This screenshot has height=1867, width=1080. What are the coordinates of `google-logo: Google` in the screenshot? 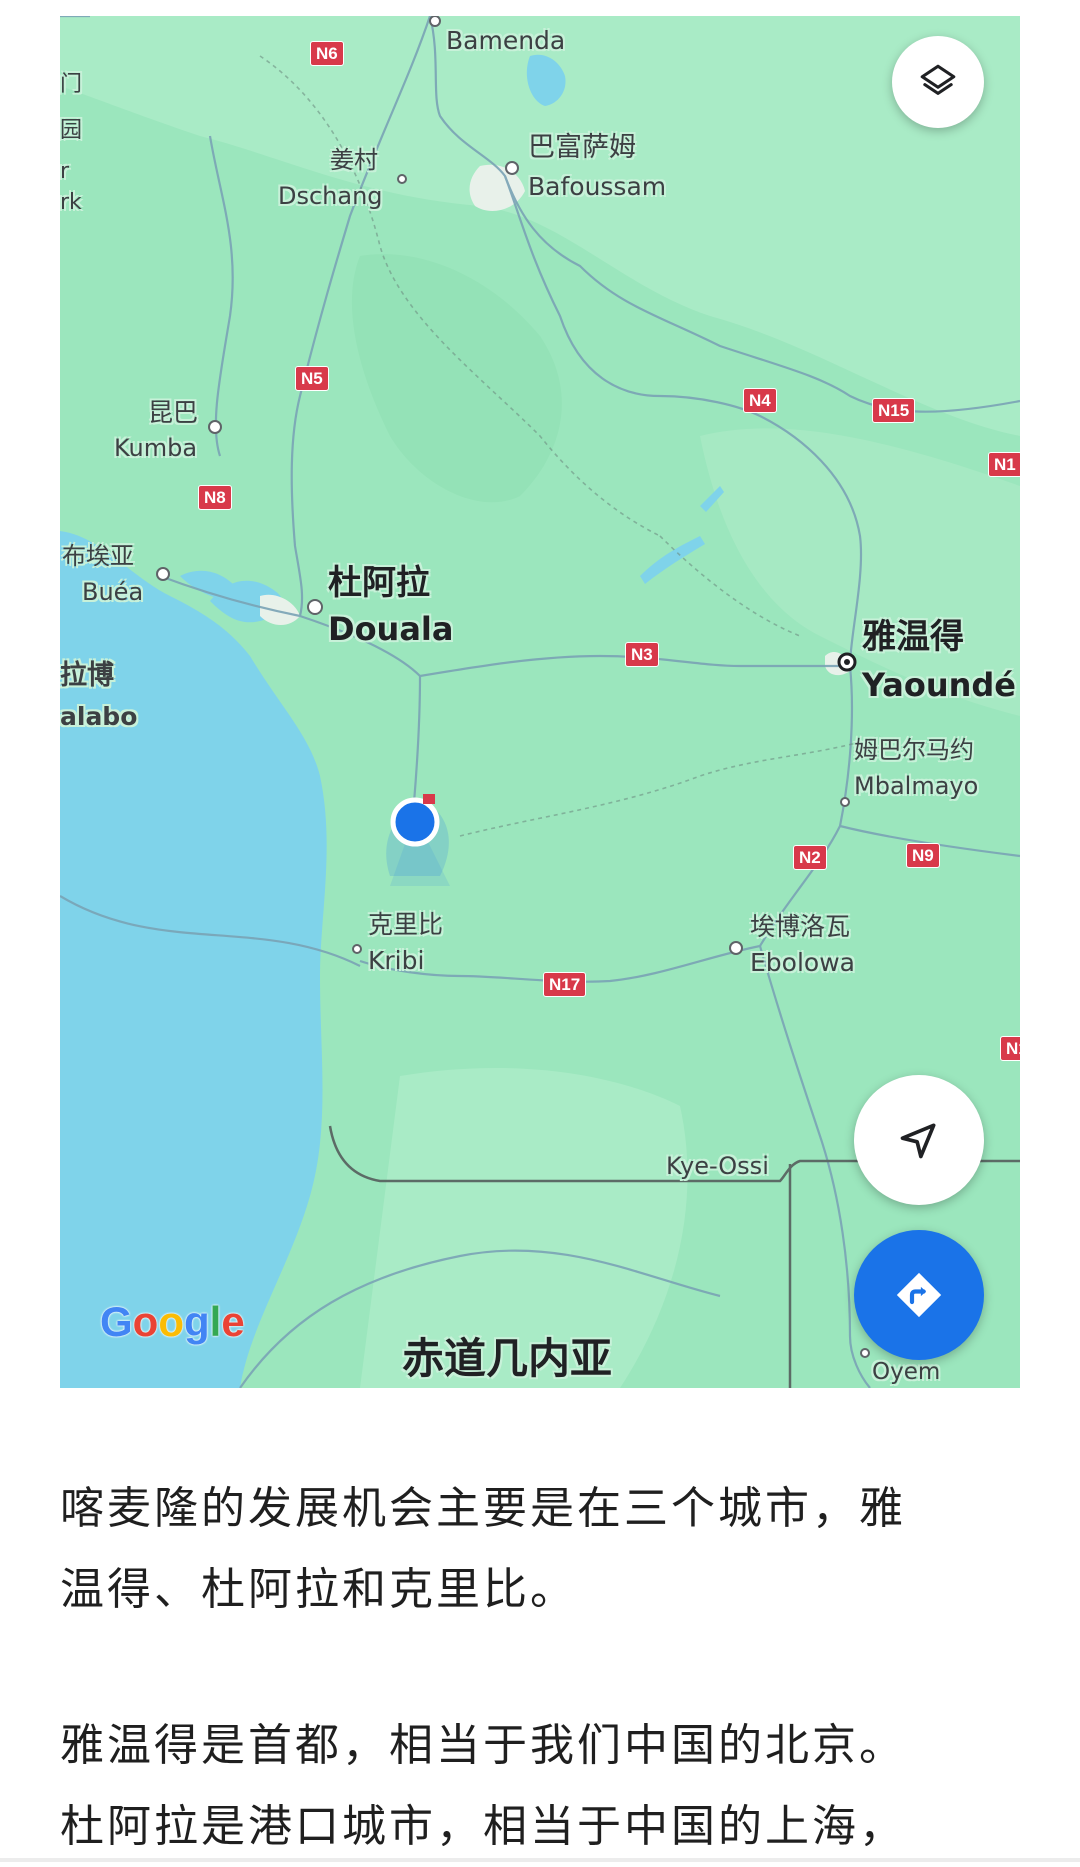 It's located at (172, 1322).